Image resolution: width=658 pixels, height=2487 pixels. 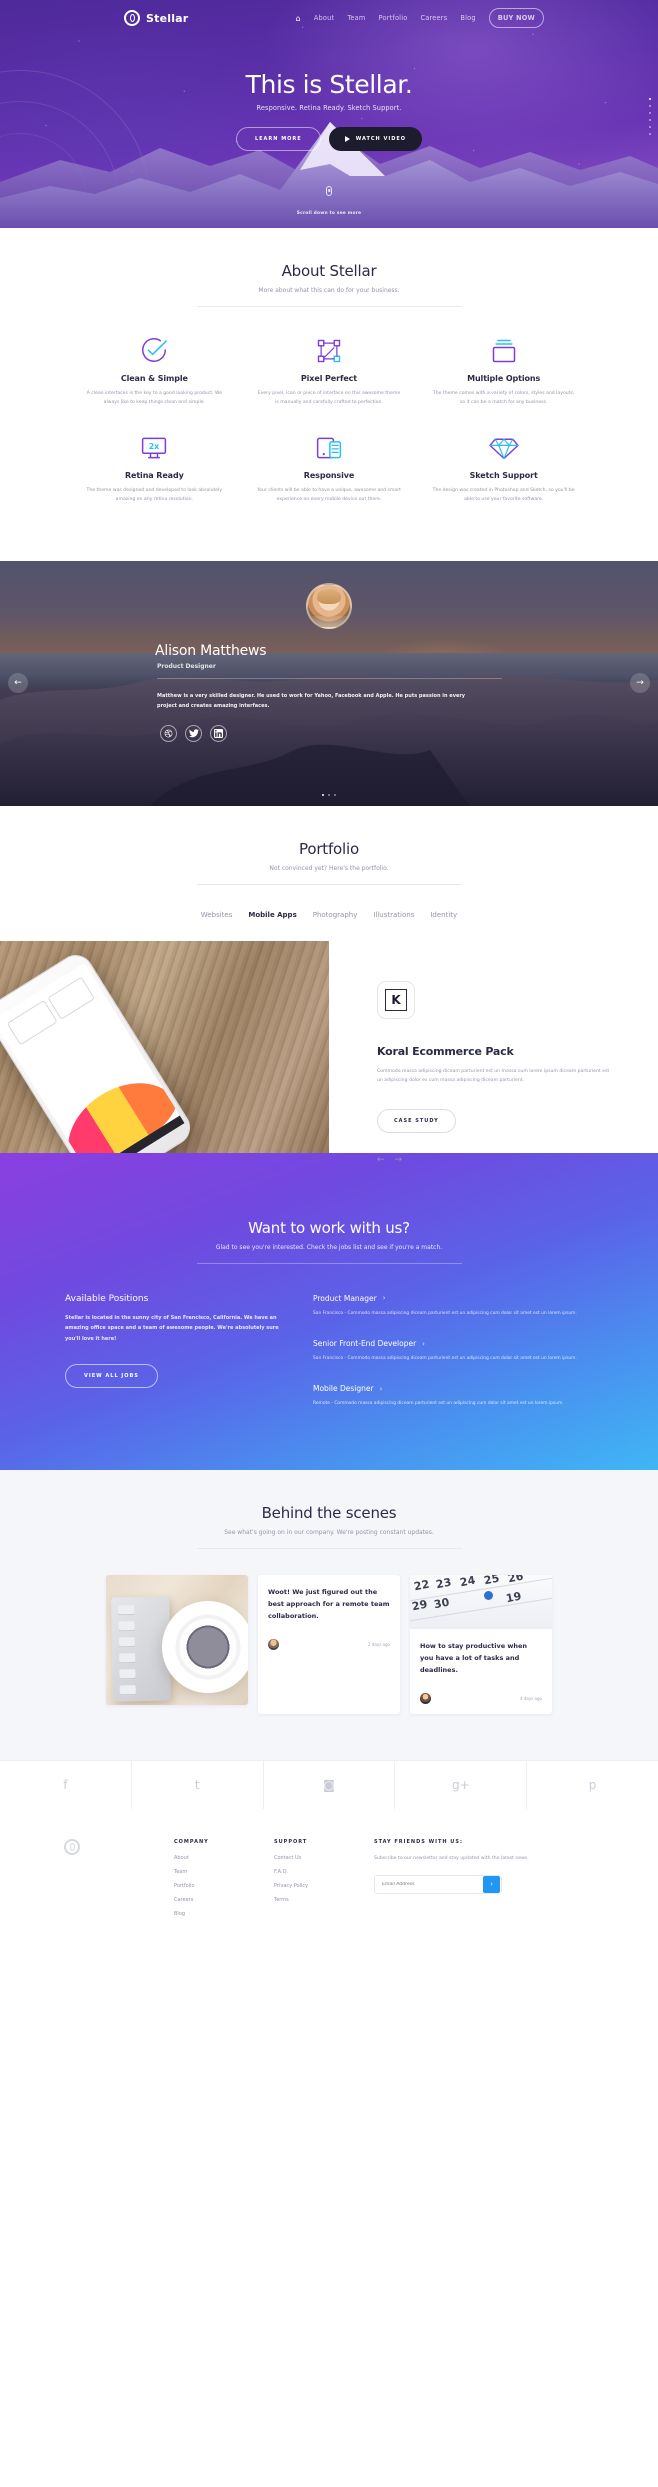 I want to click on footer-link-portfolio: Portfolio, so click(x=215, y=1886).